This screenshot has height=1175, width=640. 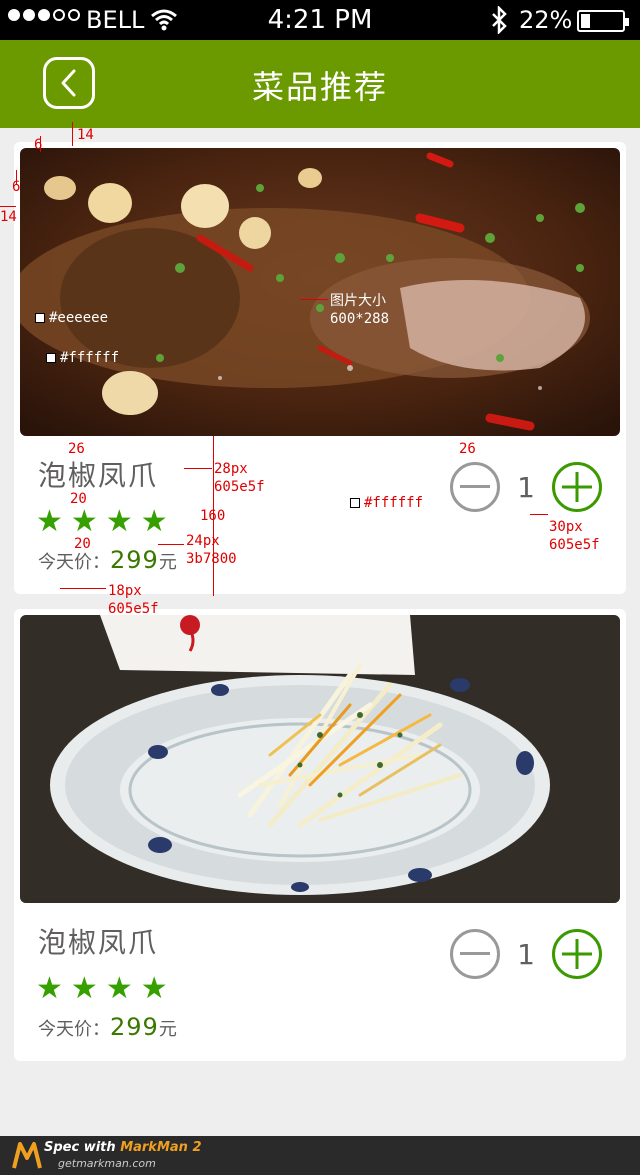 What do you see at coordinates (213, 516) in the screenshot?
I see `annotation-height: 160` at bounding box center [213, 516].